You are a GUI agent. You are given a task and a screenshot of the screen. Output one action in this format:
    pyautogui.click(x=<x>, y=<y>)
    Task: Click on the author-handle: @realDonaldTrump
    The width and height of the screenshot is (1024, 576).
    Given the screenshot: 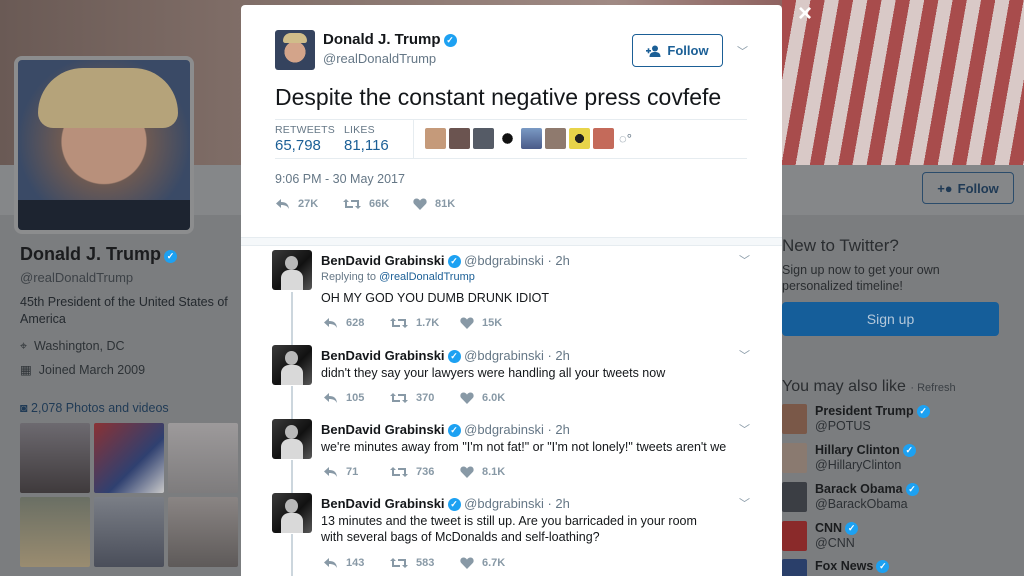 What is the action you would take?
    pyautogui.click(x=379, y=58)
    